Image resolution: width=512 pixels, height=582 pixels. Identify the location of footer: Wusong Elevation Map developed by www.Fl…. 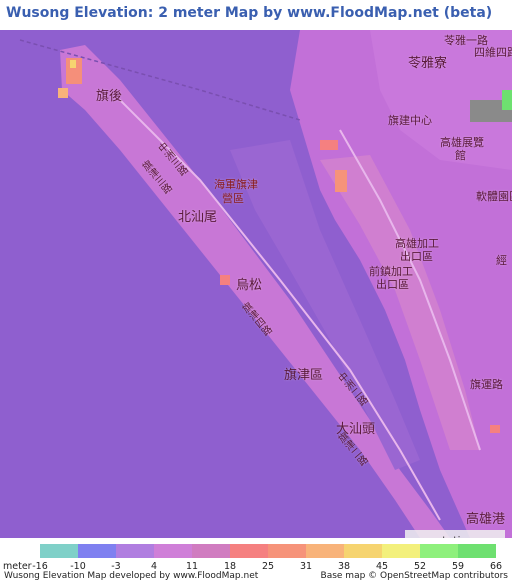
(256, 576).